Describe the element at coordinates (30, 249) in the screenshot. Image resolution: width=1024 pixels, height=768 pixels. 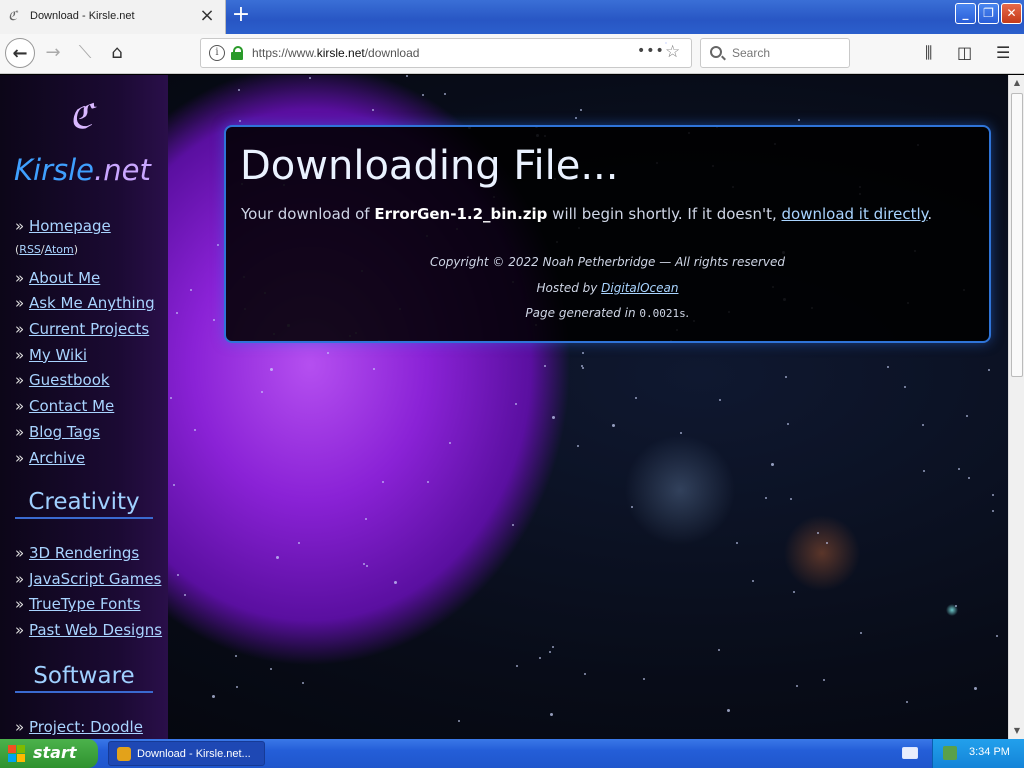
I see `rss-link: RSS` at that location.